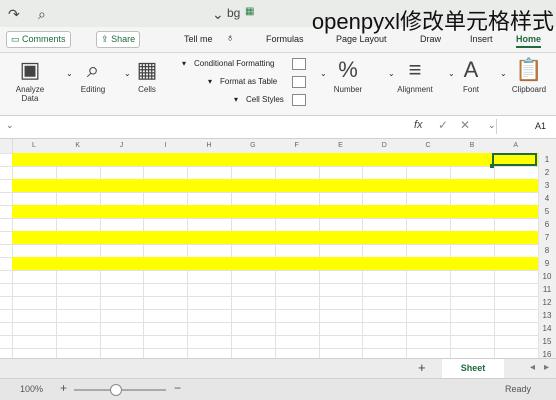  What do you see at coordinates (465, 125) in the screenshot?
I see `cancel-x-icon: ✕` at bounding box center [465, 125].